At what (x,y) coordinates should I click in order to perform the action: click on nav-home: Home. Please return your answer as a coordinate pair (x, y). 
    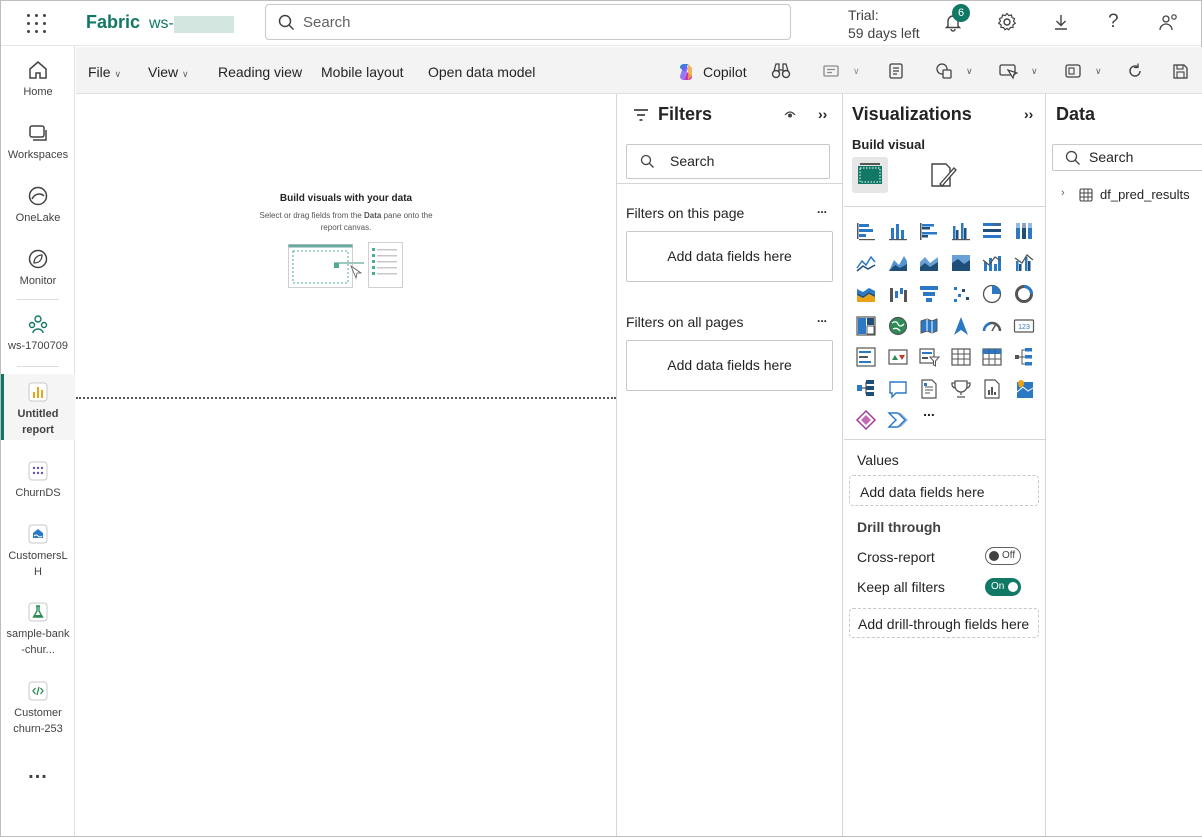
    Looking at the image, I should click on (38, 79).